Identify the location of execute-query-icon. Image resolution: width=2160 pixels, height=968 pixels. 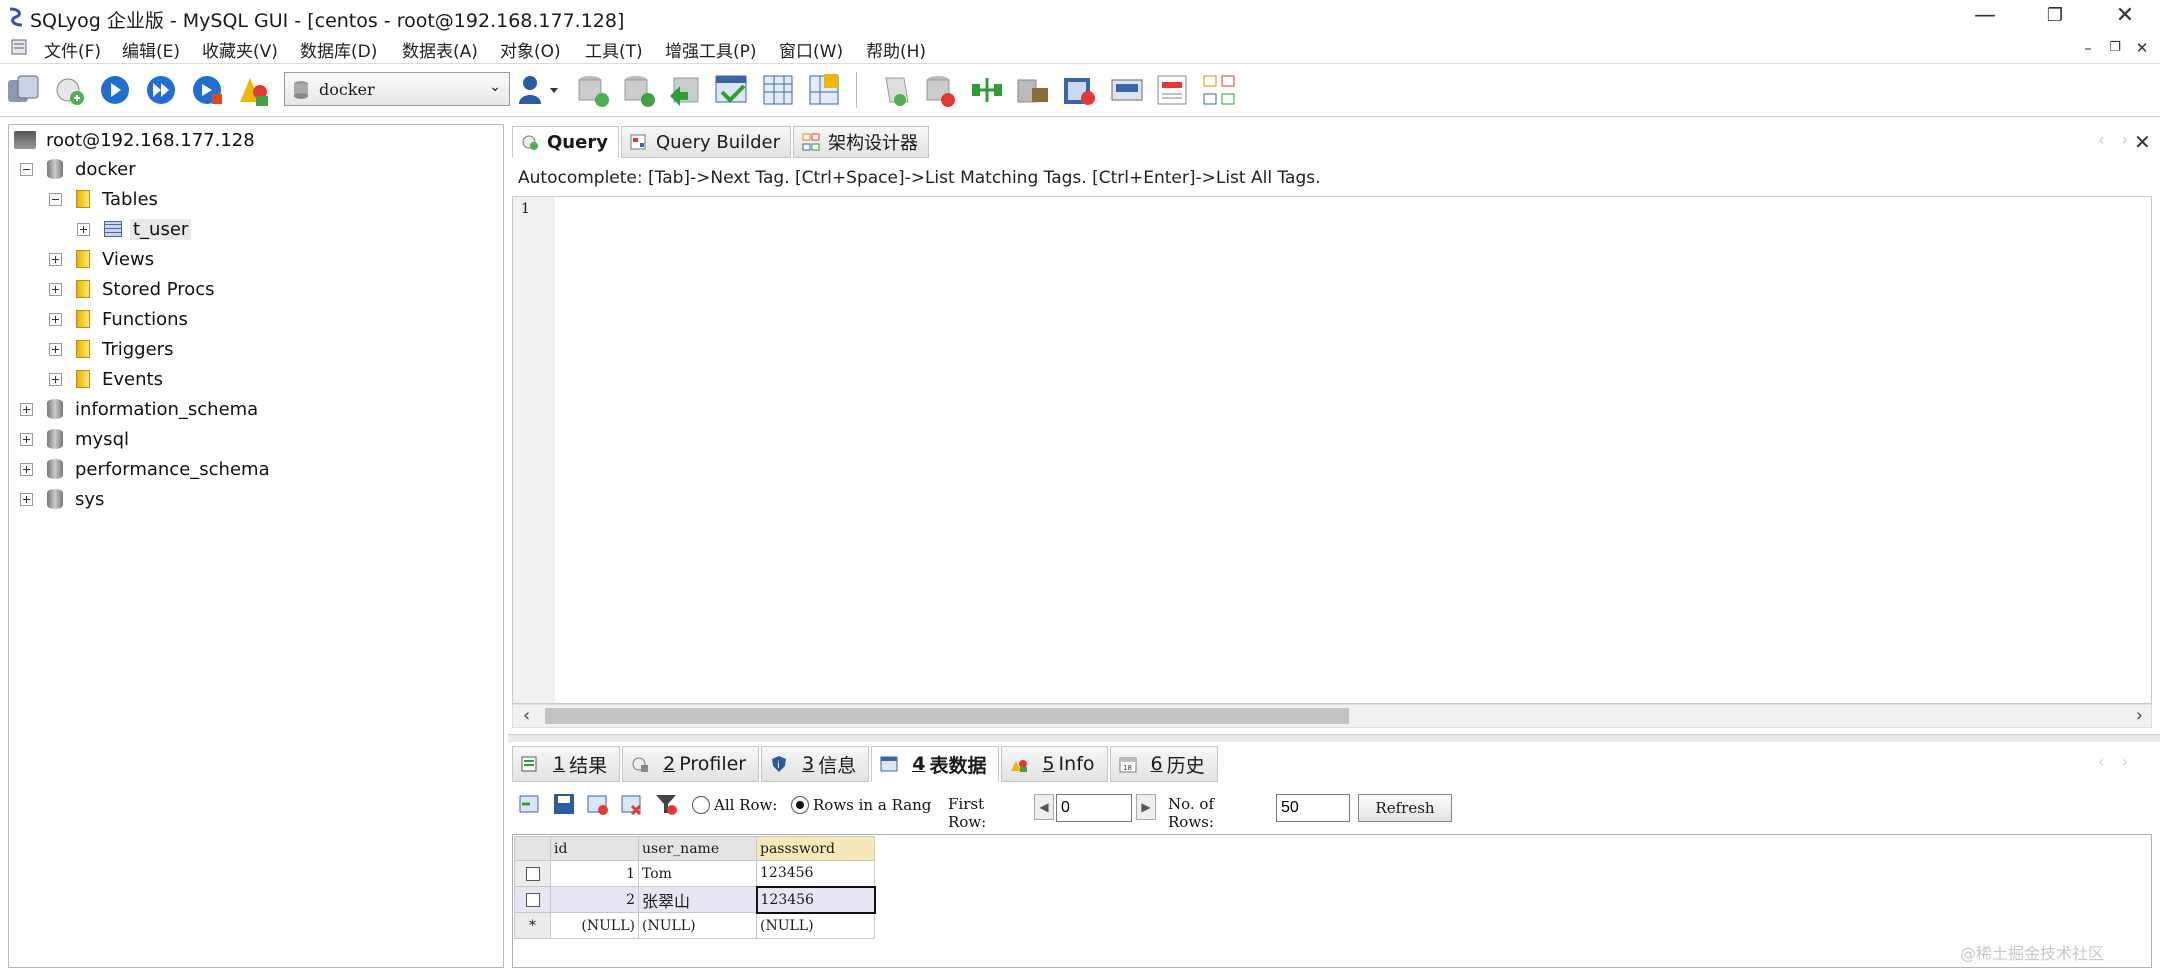
(115, 90).